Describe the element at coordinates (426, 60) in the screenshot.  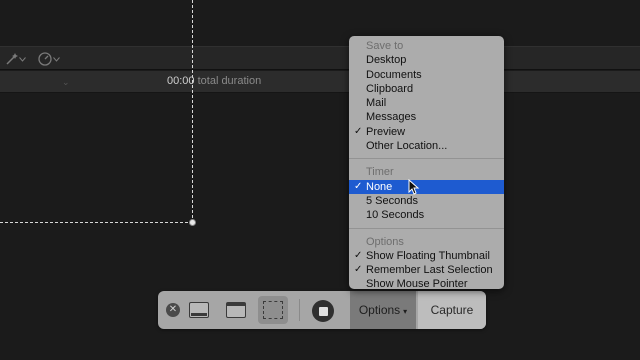
I see `menu-item-desktop: Desktop` at that location.